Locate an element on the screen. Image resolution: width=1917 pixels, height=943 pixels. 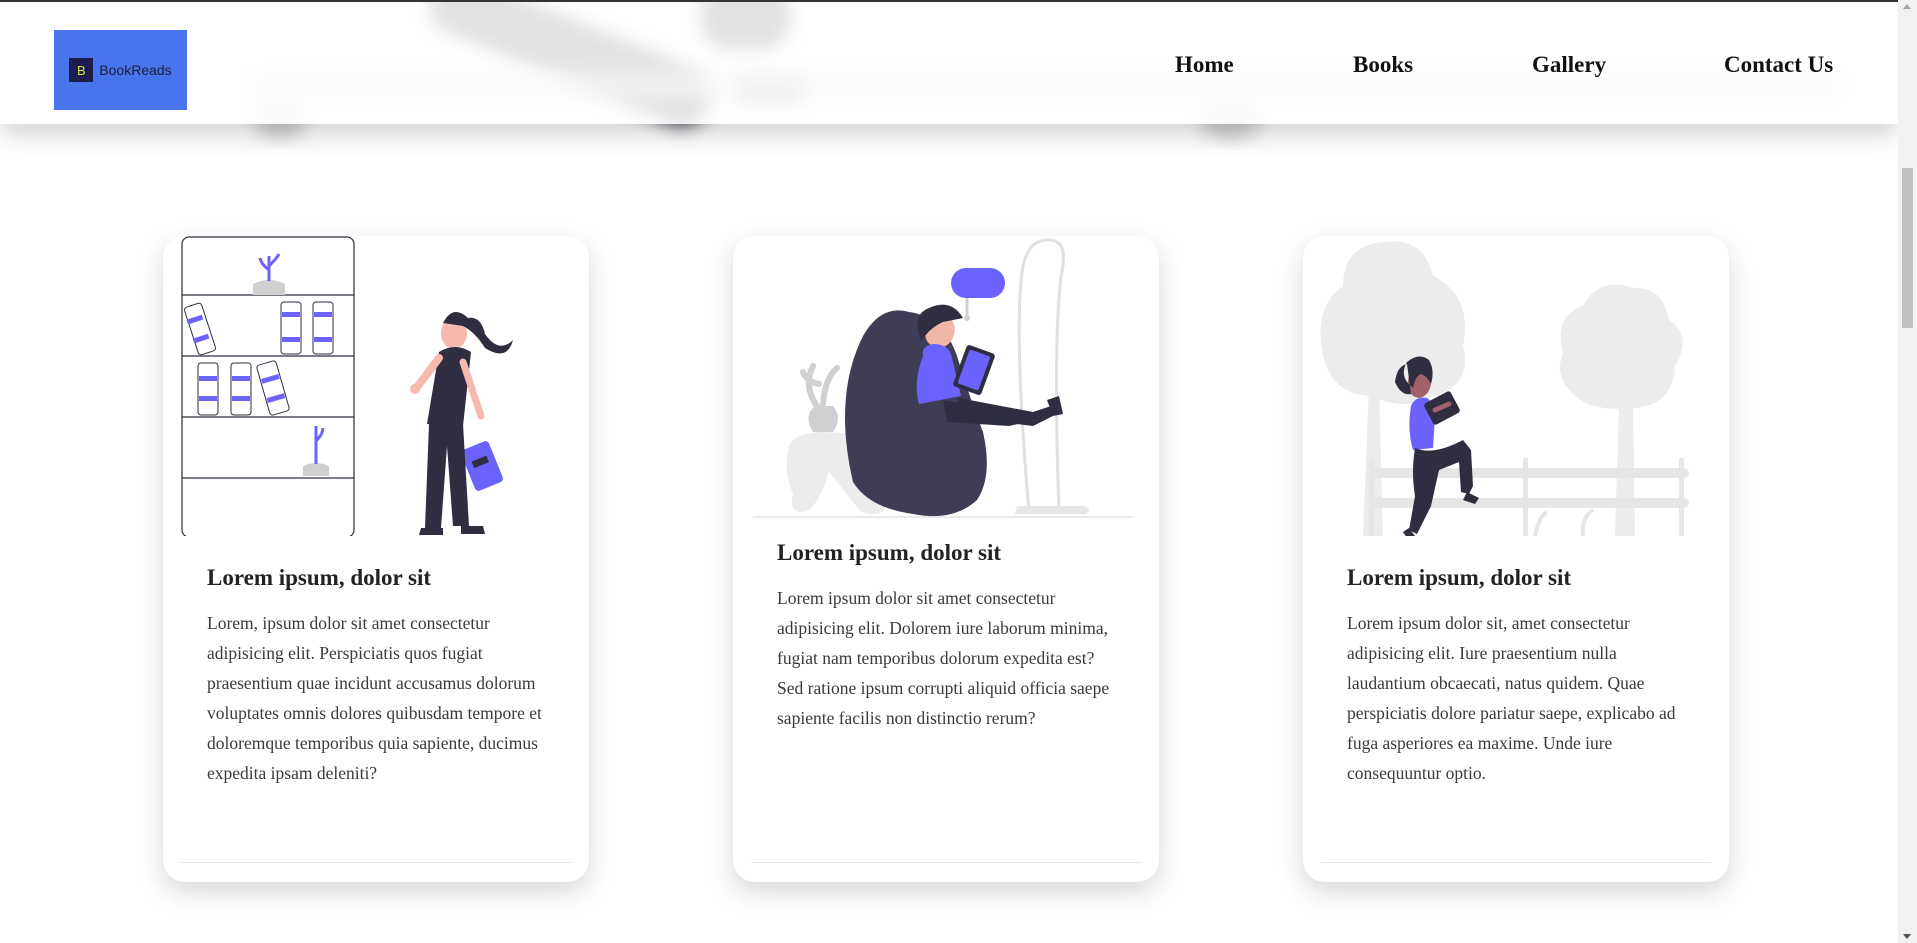
nav-contact-us: Contact Us is located at coordinates (1778, 65).